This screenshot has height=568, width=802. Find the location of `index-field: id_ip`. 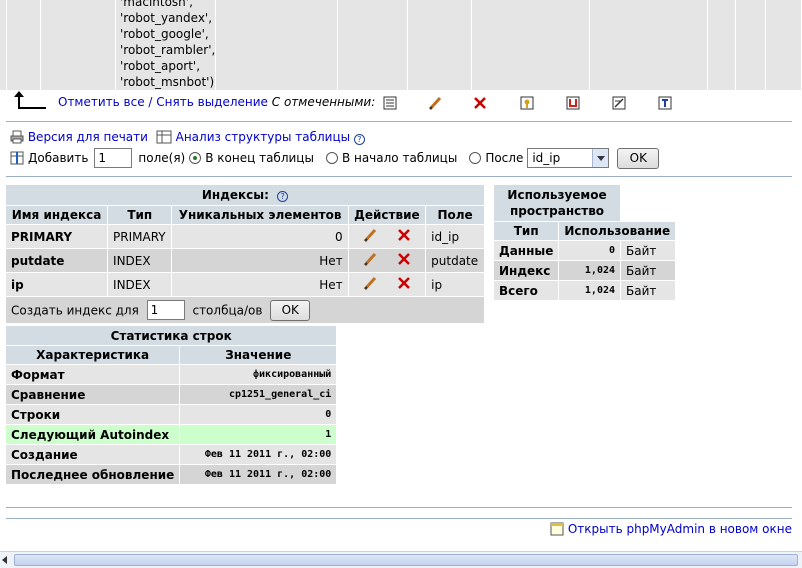

index-field: id_ip is located at coordinates (455, 236).